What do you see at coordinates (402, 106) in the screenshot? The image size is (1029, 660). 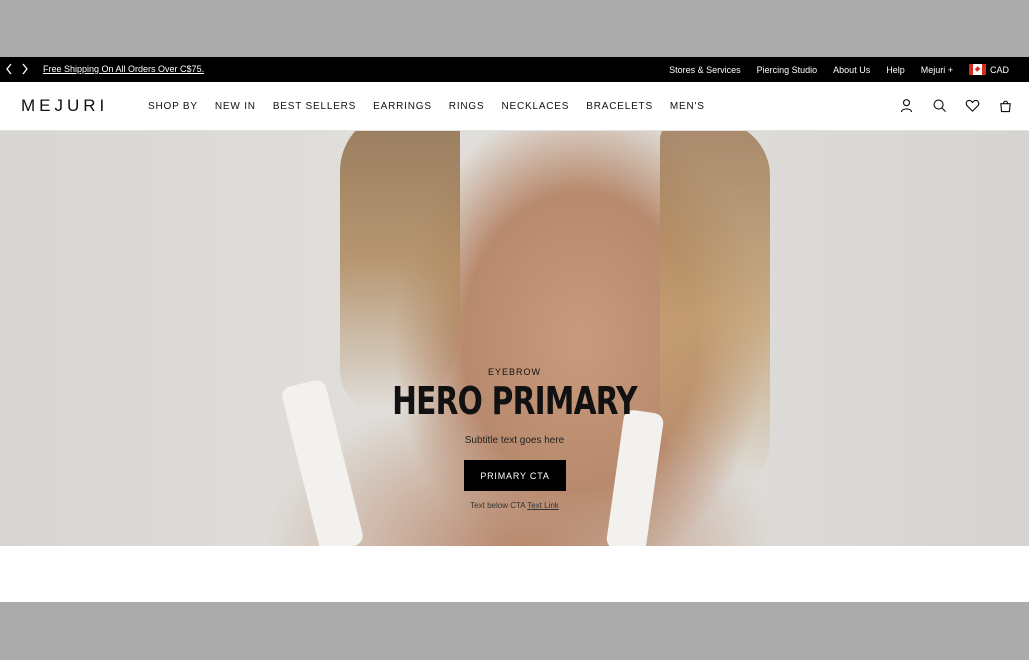 I see `nav-item-earrings: EARRINGS` at bounding box center [402, 106].